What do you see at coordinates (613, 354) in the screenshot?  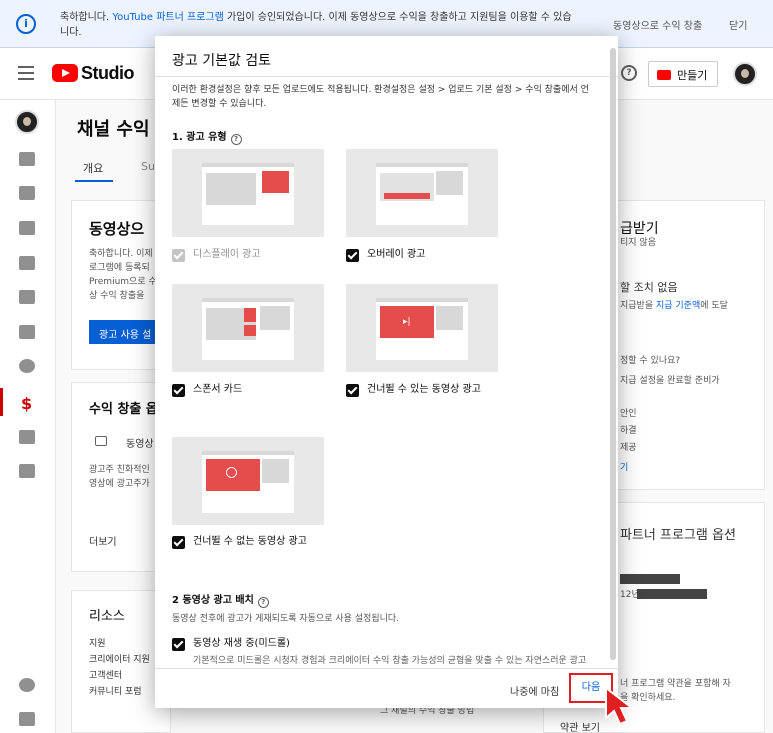 I see `dialog-scrollbar` at bounding box center [613, 354].